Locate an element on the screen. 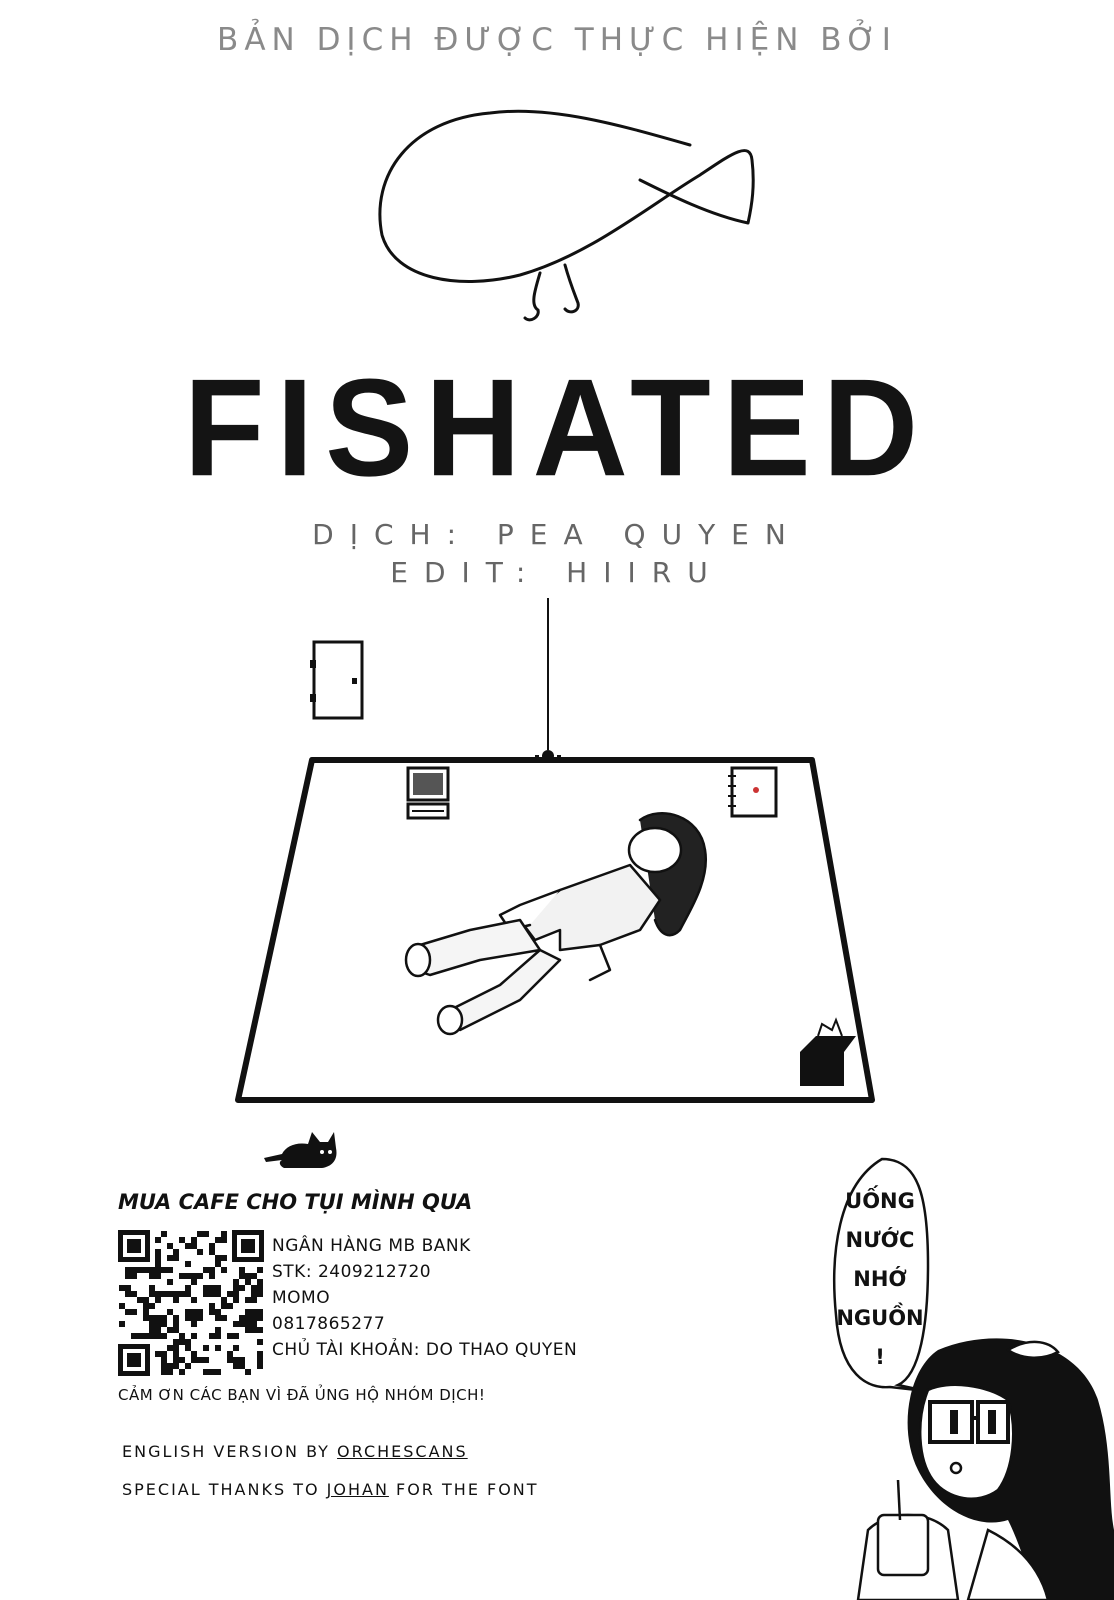  title: FISHATED is located at coordinates (557, 427).